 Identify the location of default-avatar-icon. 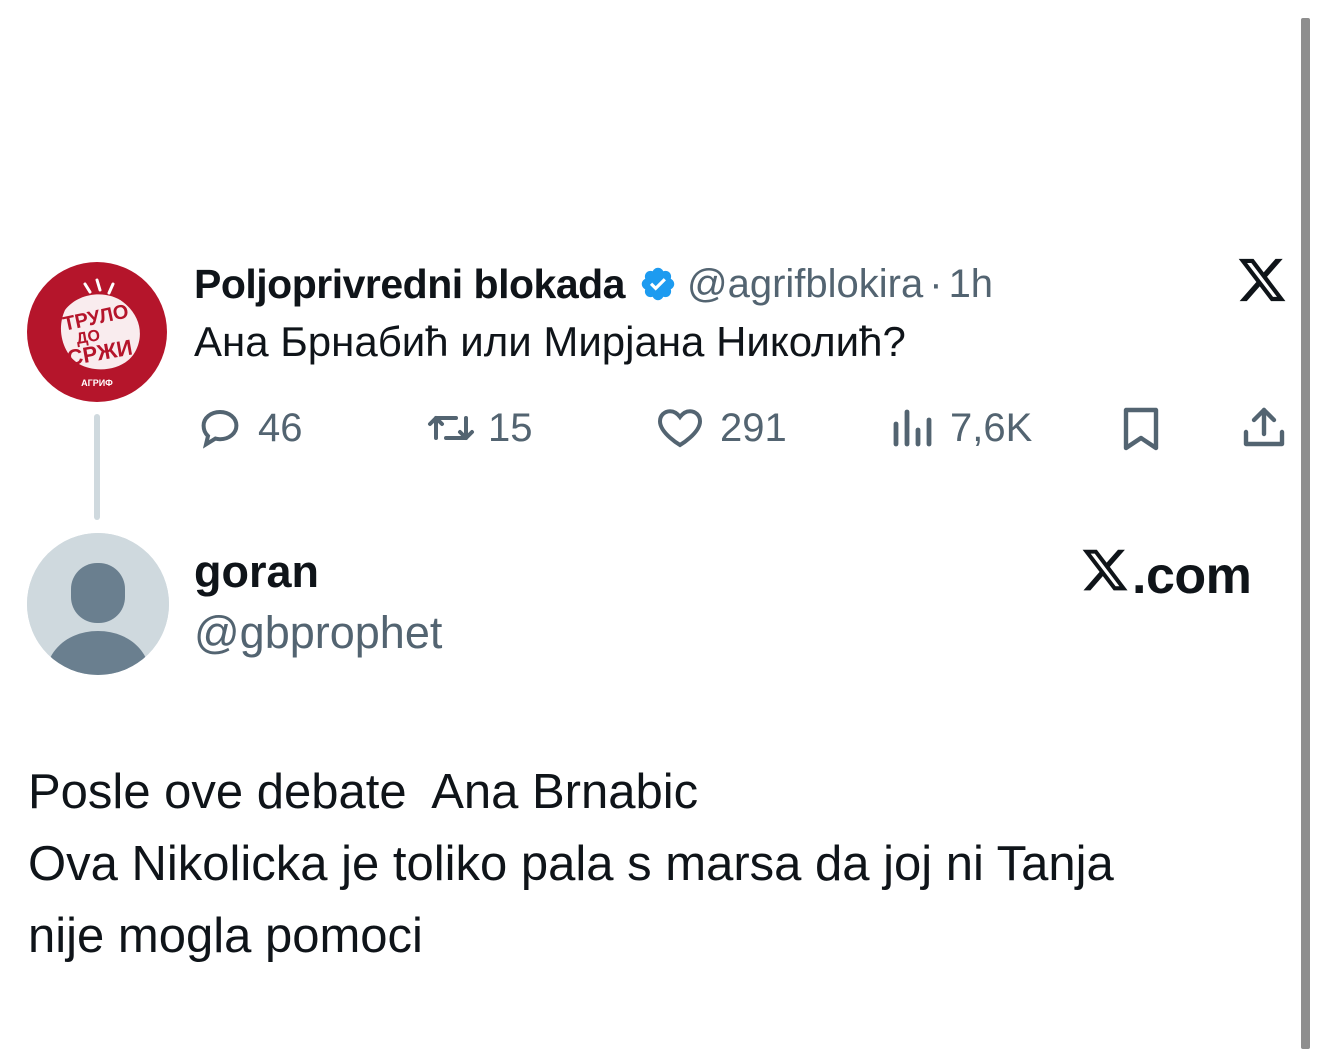
(98, 604).